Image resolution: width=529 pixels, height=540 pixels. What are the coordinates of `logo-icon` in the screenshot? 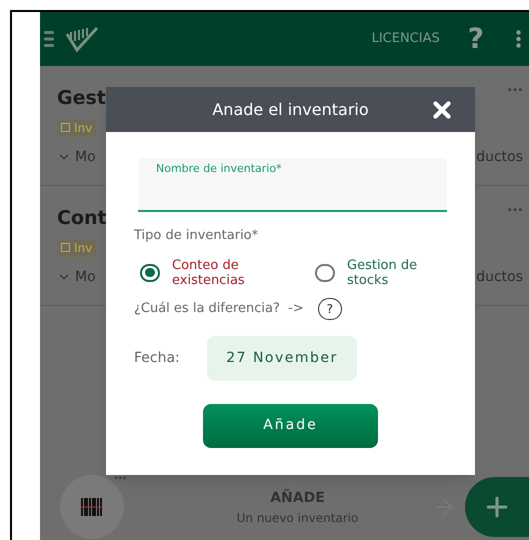 It's located at (82, 39).